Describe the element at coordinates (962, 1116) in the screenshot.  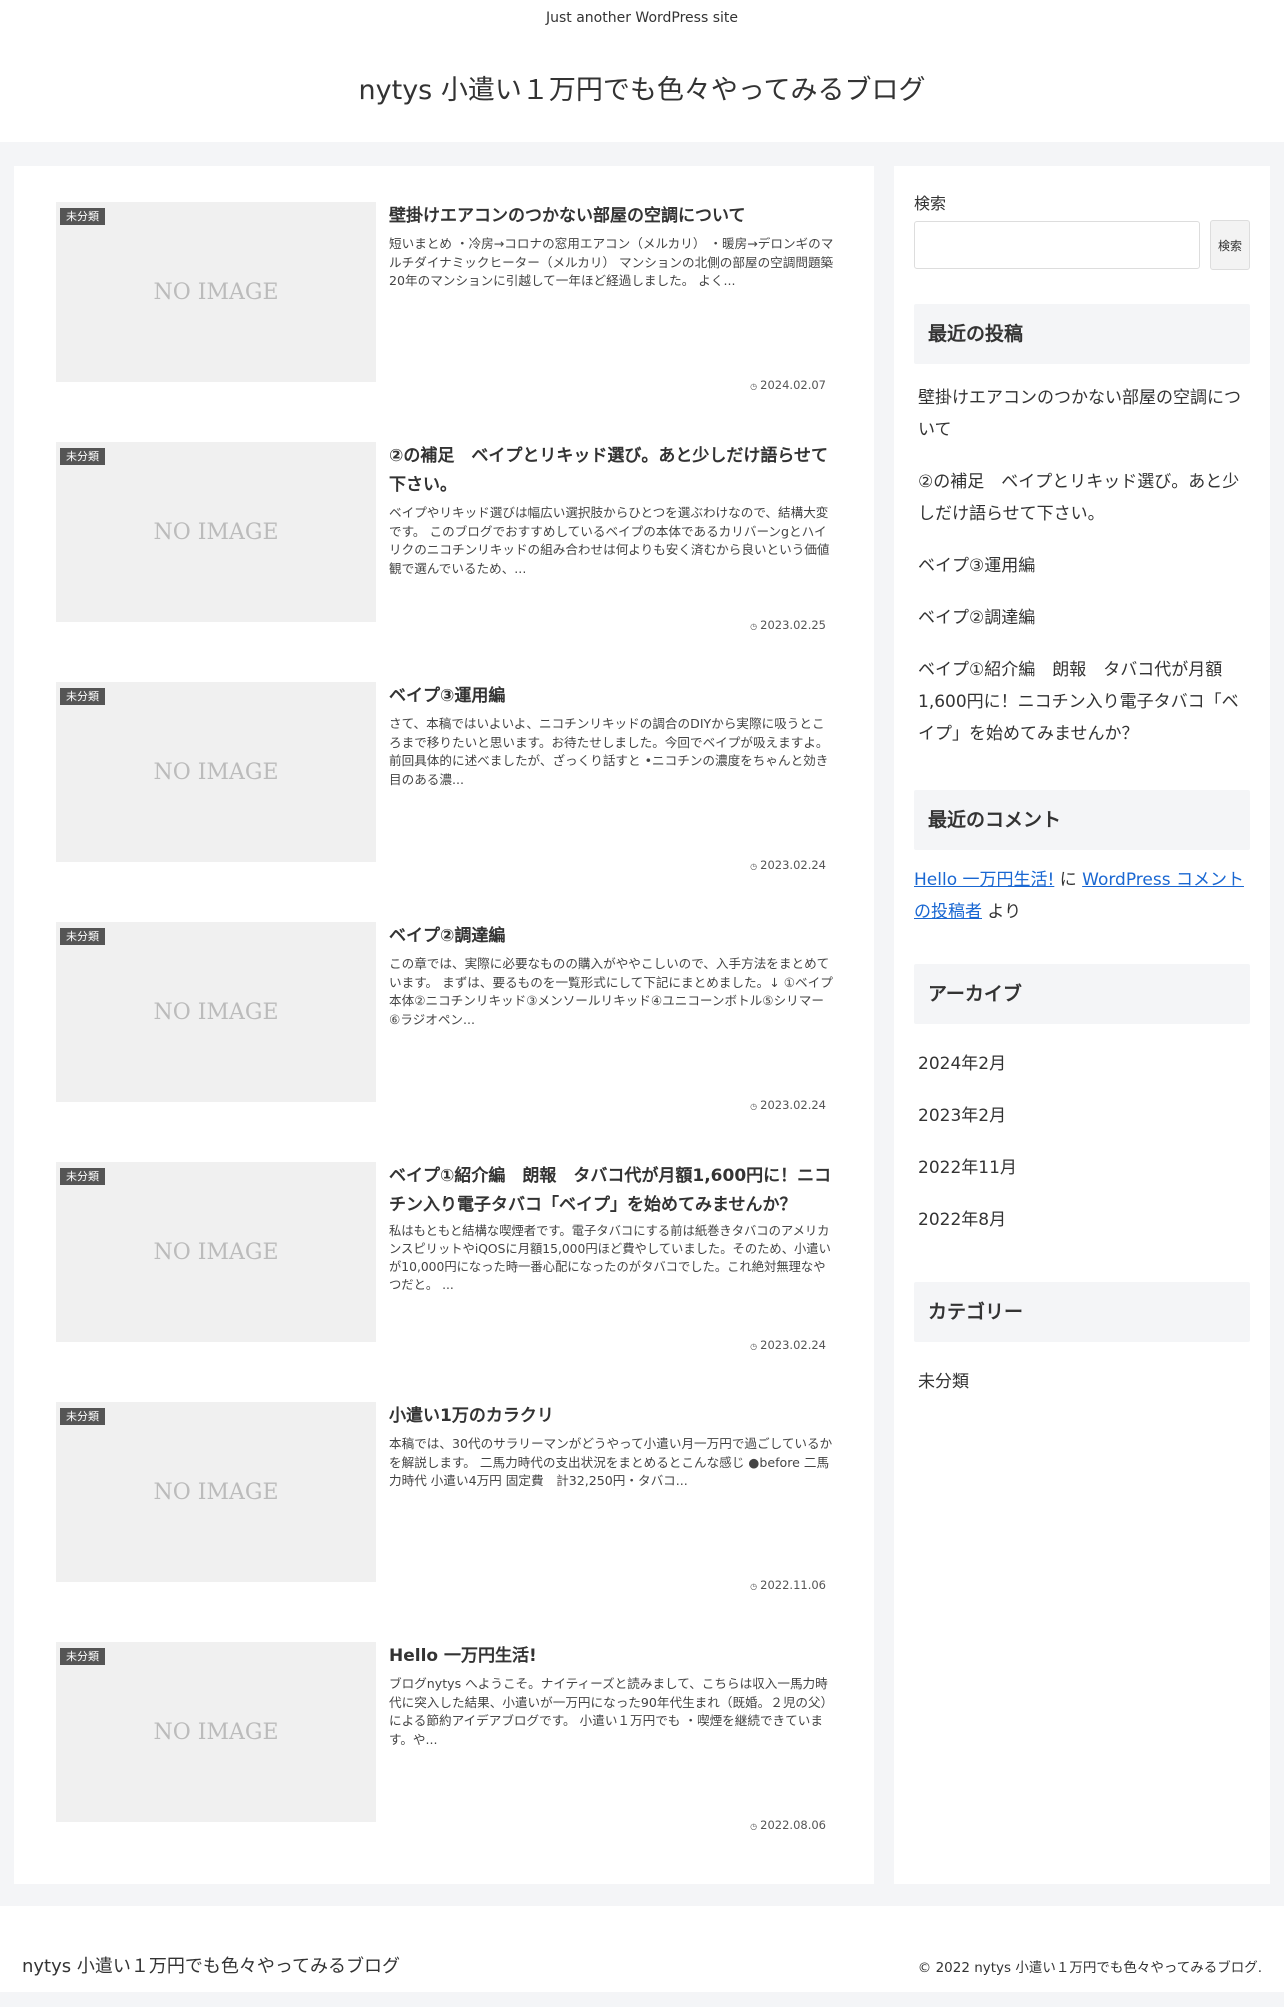
I see `archive-link: 2023年2月` at that location.